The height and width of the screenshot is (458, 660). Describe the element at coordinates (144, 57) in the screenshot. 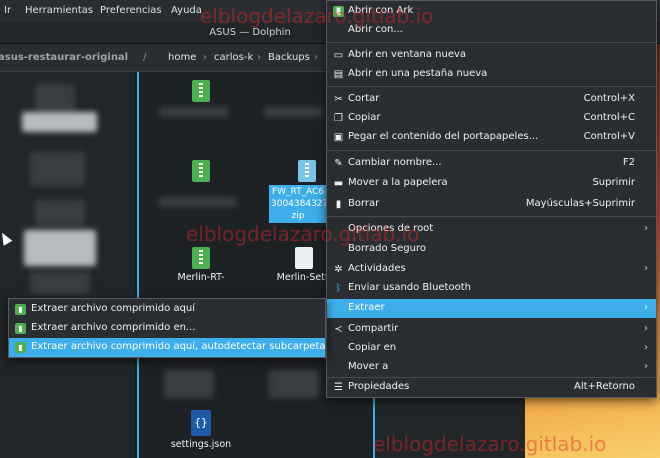

I see `breadcrumb-root: /` at that location.